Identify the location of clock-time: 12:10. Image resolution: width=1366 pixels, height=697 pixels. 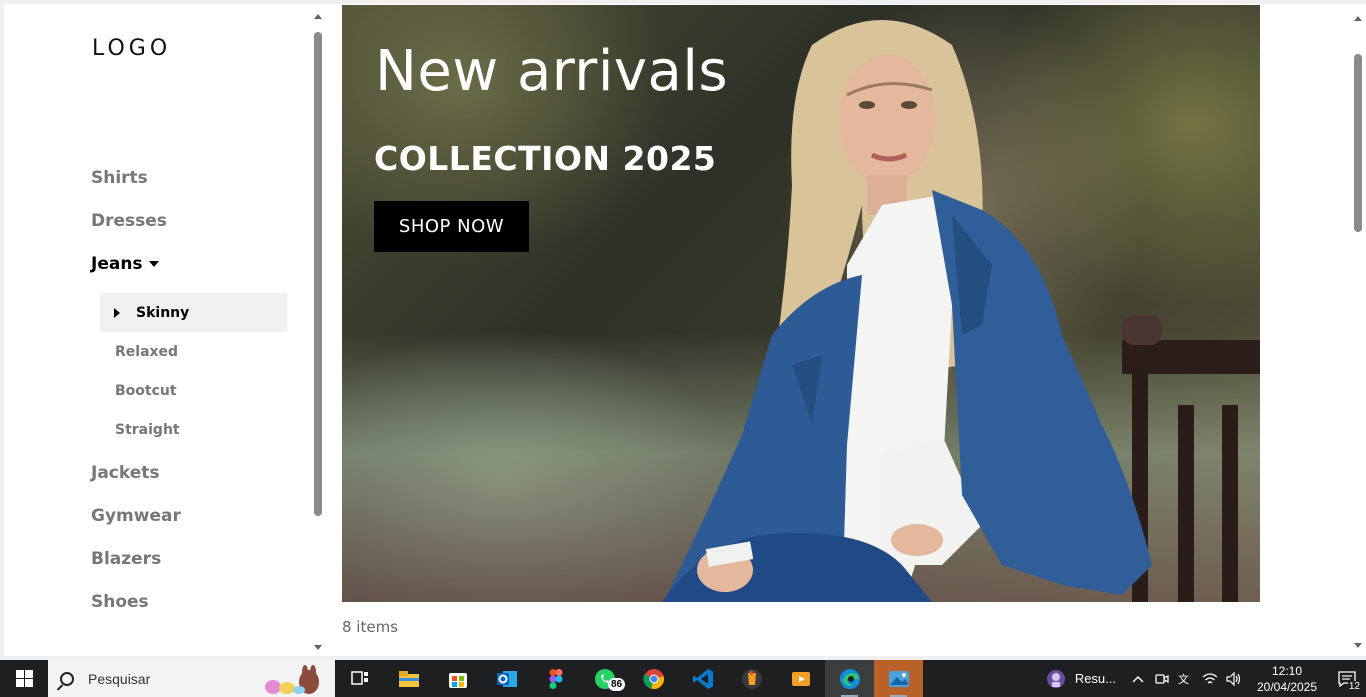
(1287, 670).